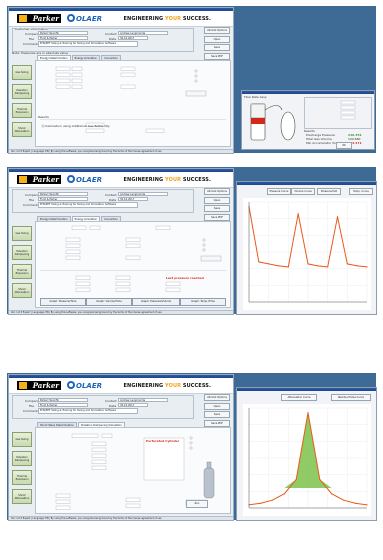 The height and width of the screenshot is (560, 383). I want to click on parker-flag-icon, so click(23, 18).